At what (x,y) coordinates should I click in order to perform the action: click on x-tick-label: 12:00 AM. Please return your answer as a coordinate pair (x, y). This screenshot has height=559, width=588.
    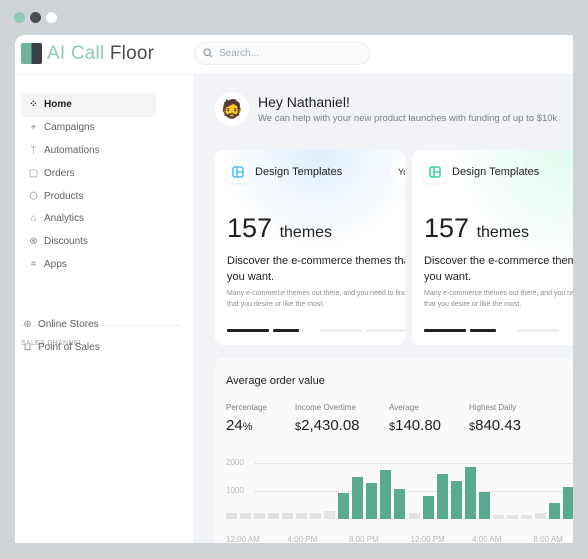
    Looking at the image, I should click on (243, 539).